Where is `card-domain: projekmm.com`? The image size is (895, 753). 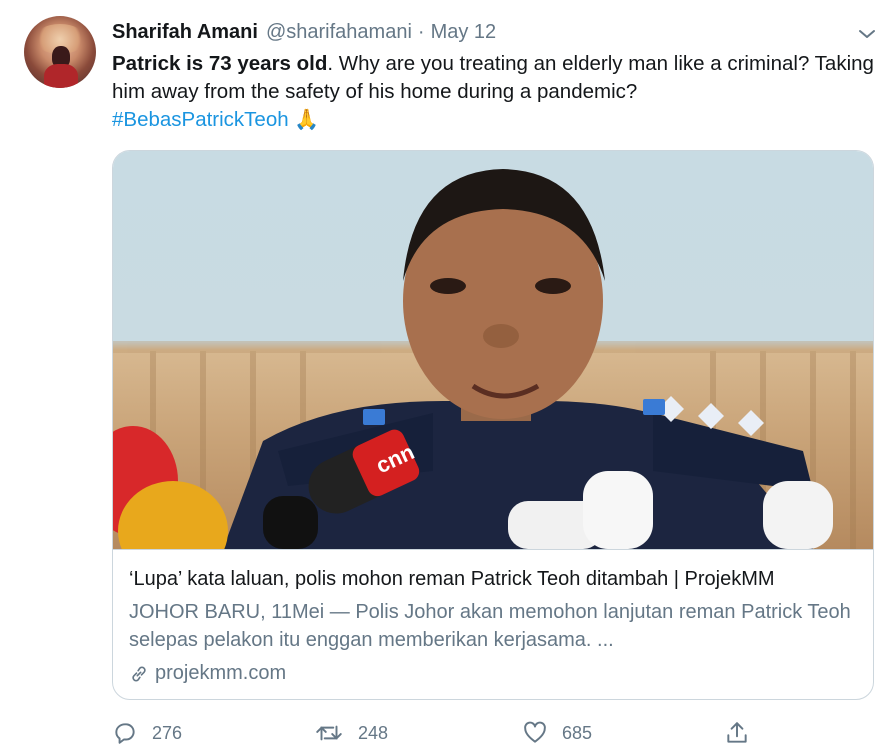 card-domain: projekmm.com is located at coordinates (207, 673).